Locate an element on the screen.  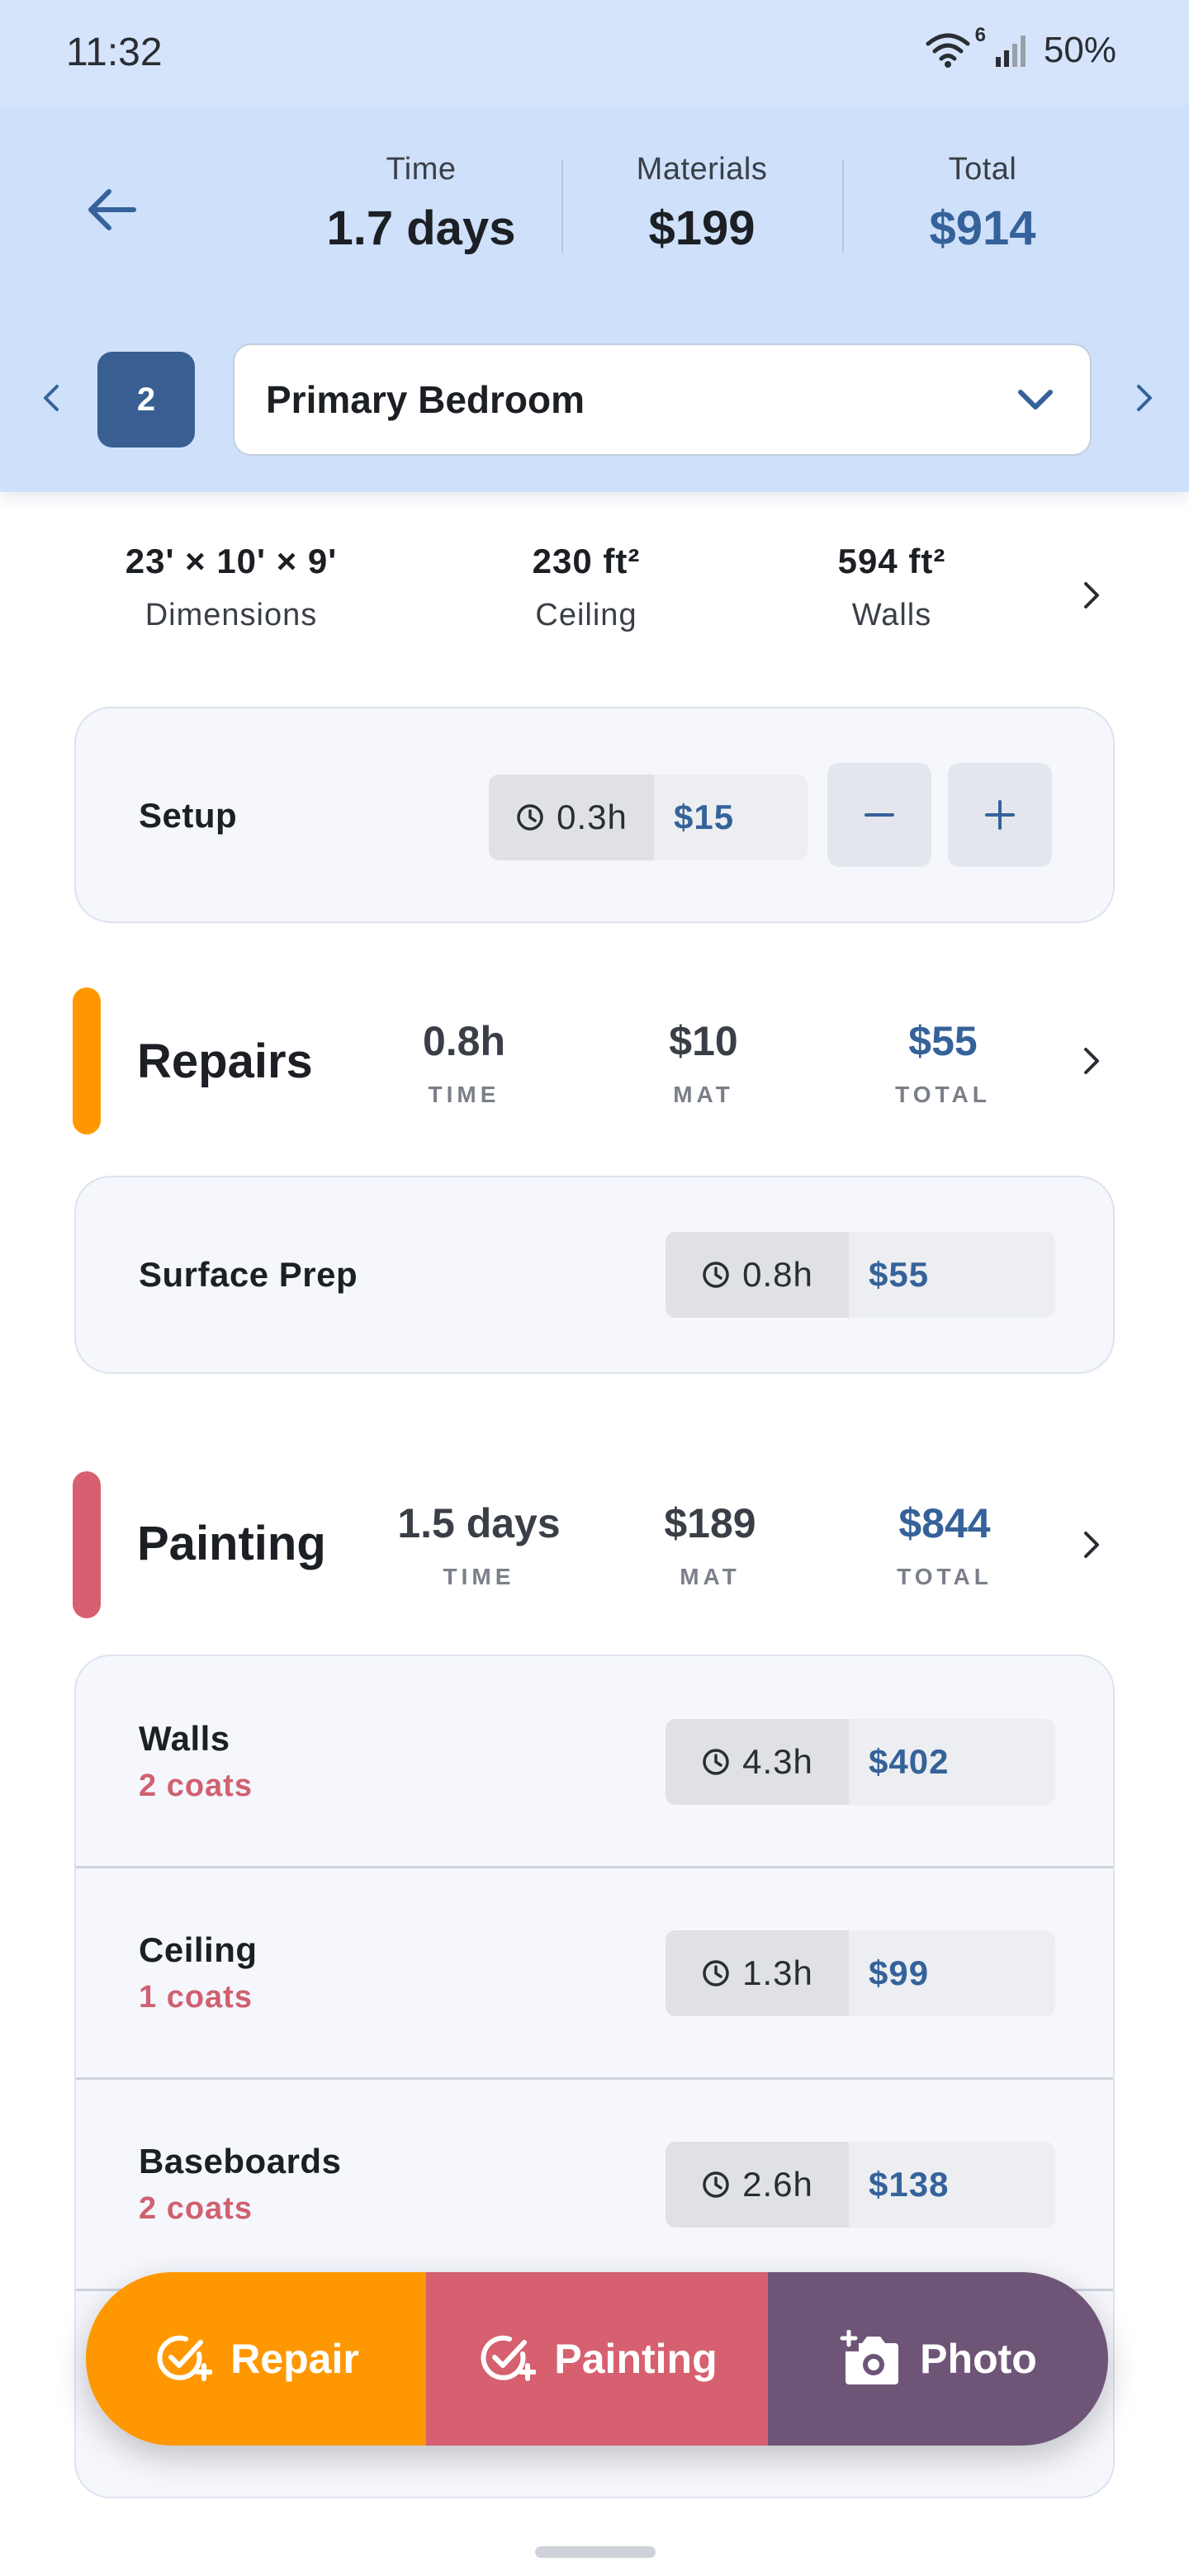
stat-value: $844 is located at coordinates (944, 1523).